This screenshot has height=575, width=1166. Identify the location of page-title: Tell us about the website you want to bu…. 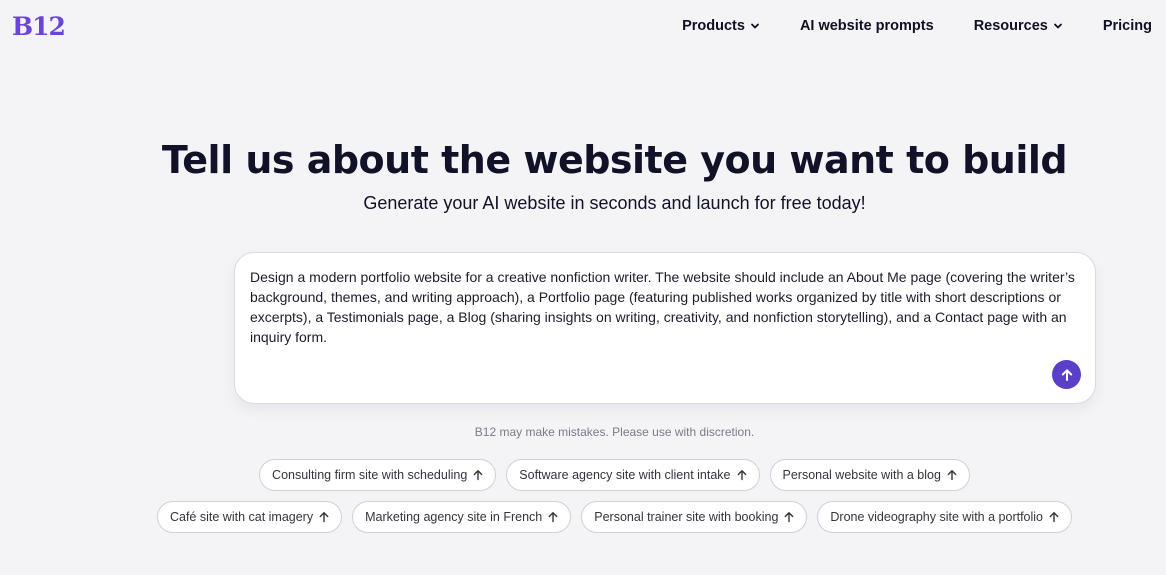
(614, 160).